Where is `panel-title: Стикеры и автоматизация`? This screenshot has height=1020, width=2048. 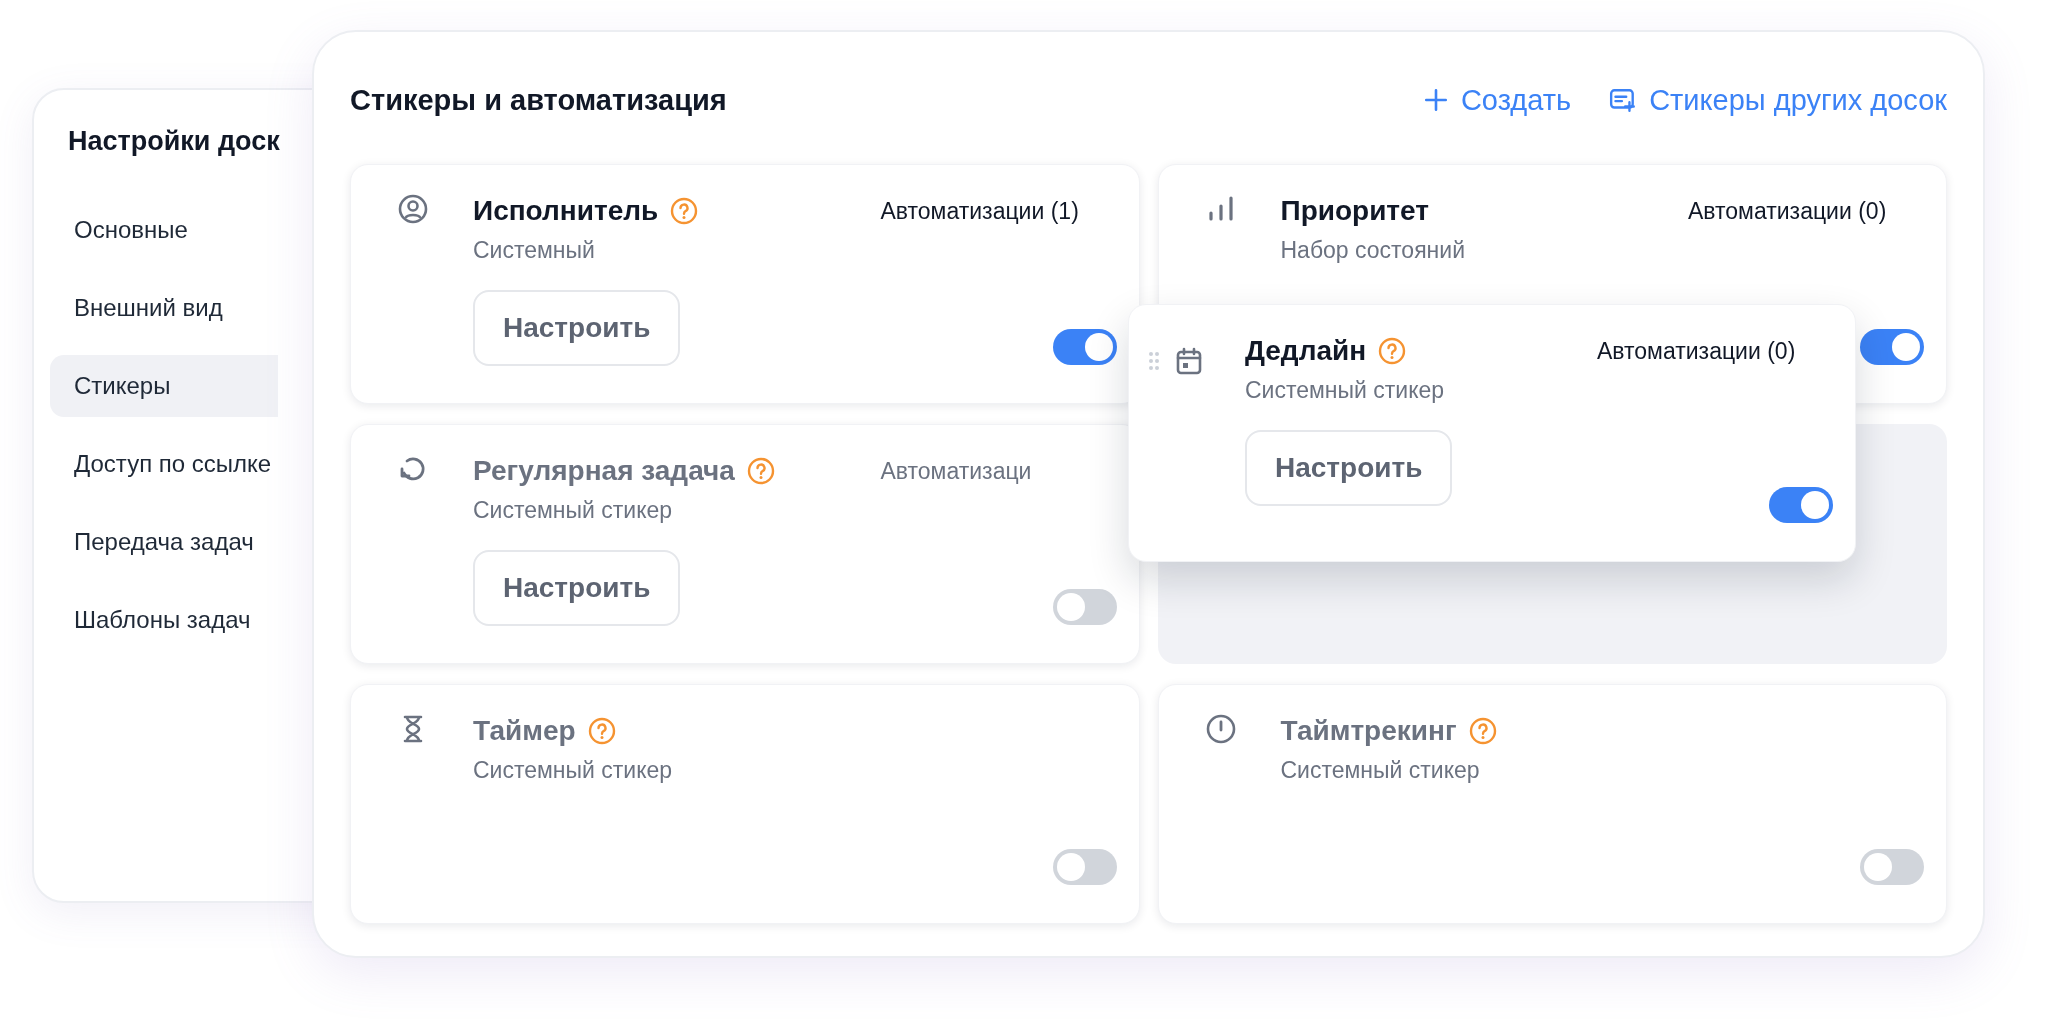 panel-title: Стикеры и автоматизация is located at coordinates (538, 100).